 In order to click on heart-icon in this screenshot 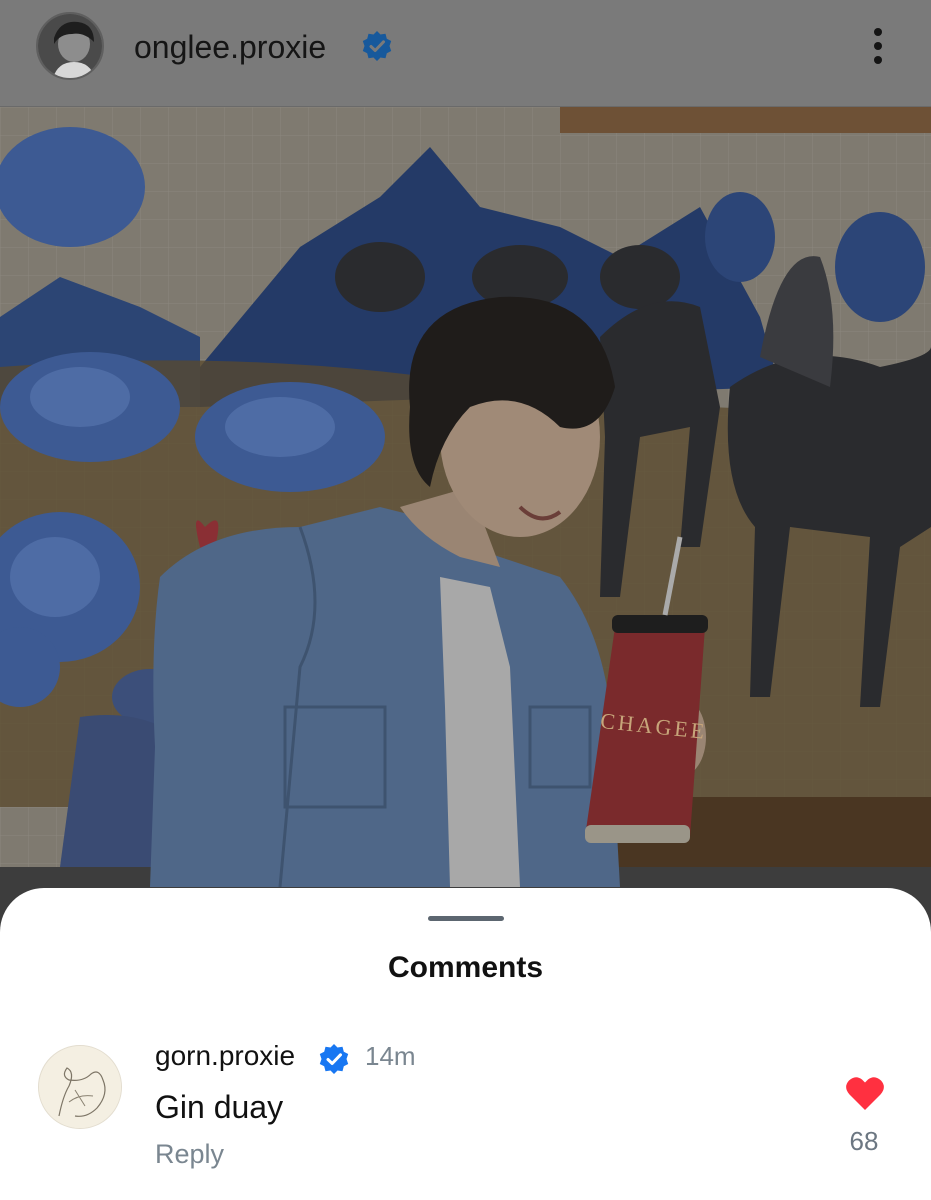, I will do `click(865, 1093)`.